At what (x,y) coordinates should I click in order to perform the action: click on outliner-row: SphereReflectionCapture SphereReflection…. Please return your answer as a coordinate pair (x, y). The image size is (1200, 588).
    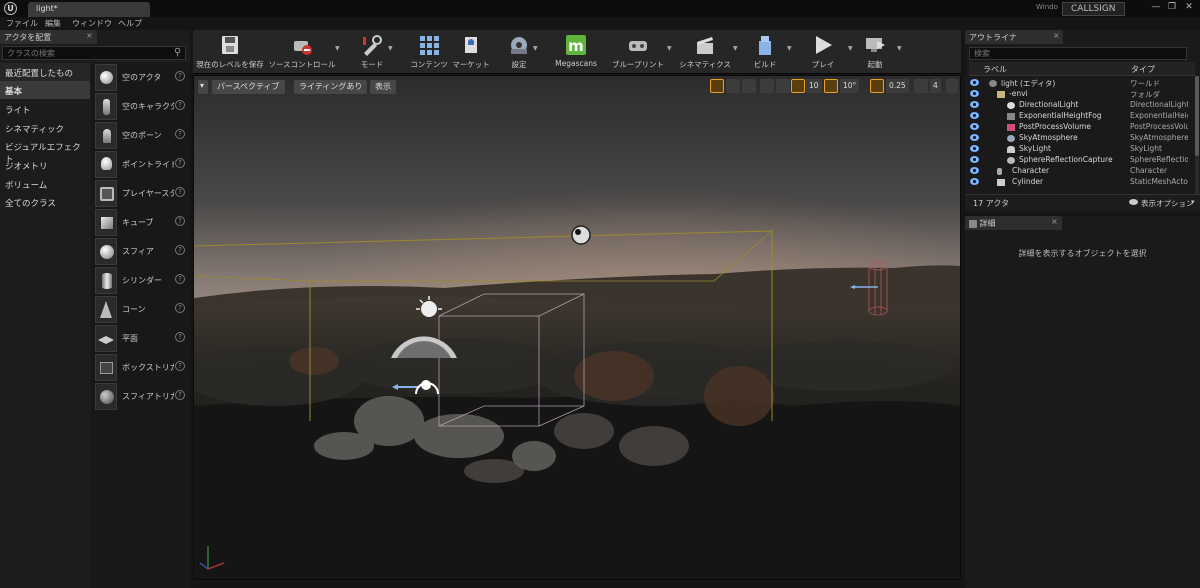
    Looking at the image, I should click on (1082, 160).